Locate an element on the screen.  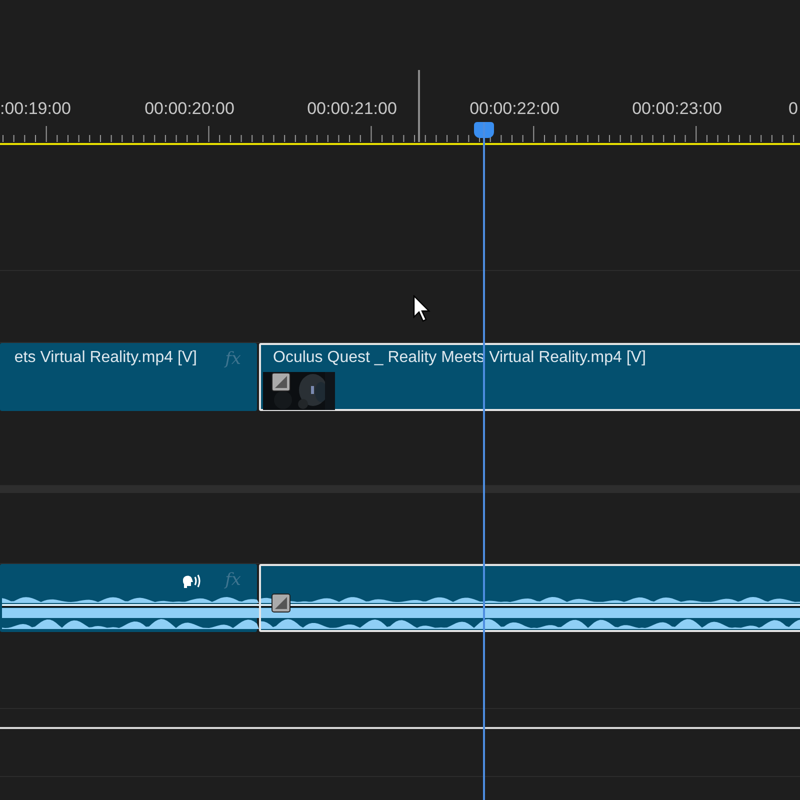
video-clip: Oculus Quest _ Reality Meets Virtual Reality.mp4 [V] is located at coordinates (529, 377).